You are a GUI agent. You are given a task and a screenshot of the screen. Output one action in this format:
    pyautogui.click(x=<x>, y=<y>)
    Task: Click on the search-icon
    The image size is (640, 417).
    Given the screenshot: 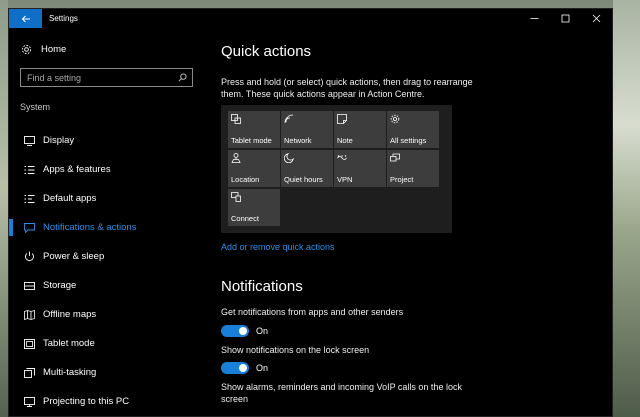 What is the action you would take?
    pyautogui.click(x=182, y=77)
    